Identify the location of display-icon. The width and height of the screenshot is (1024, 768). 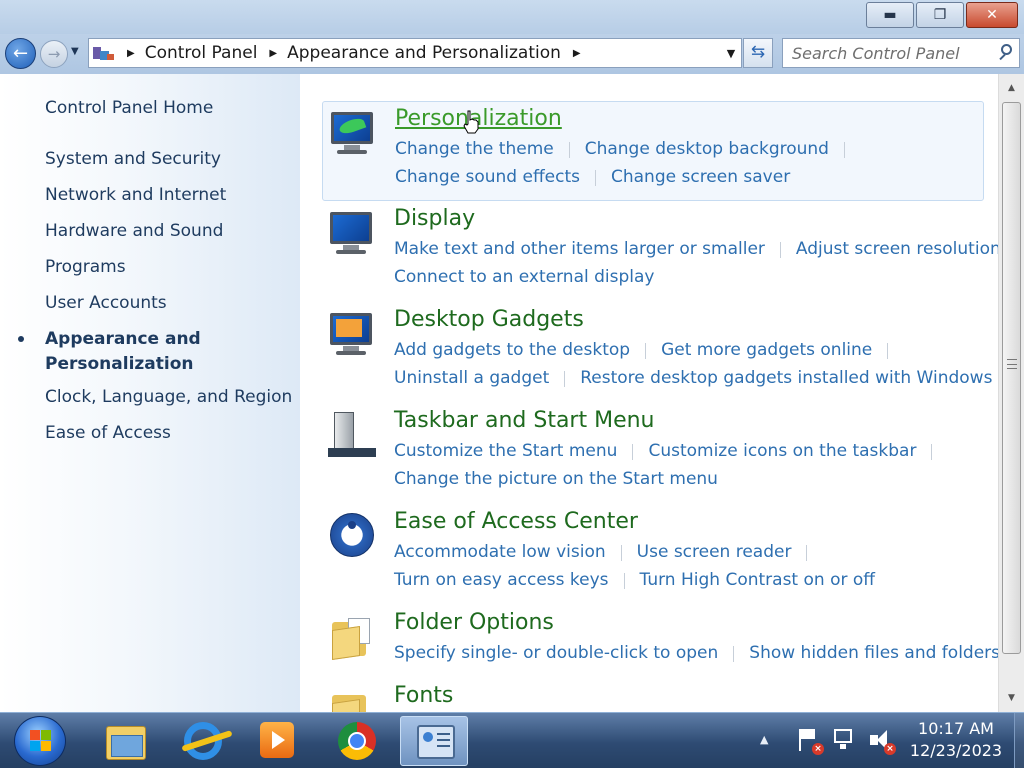
(352, 232).